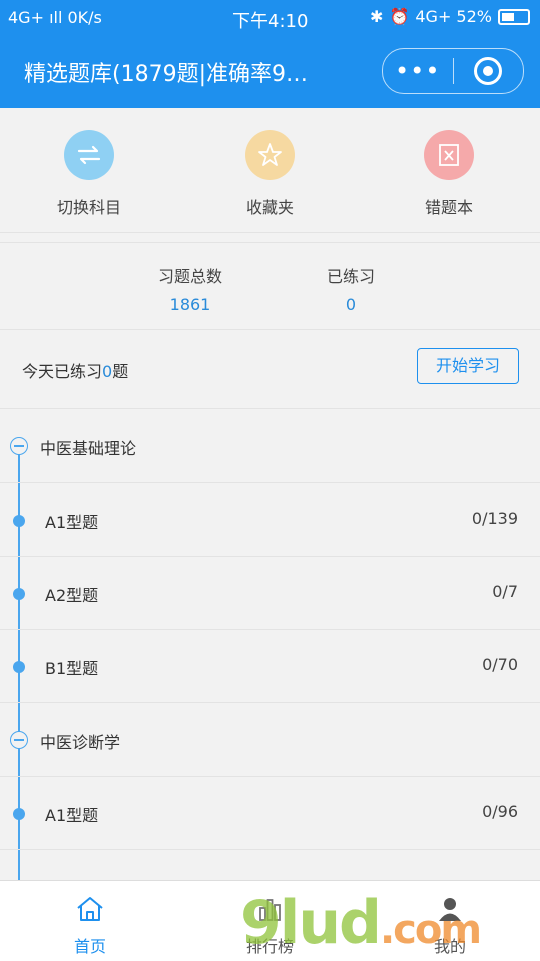 This screenshot has width=540, height=961. I want to click on today-text: 今天已练习0题, so click(75, 370).